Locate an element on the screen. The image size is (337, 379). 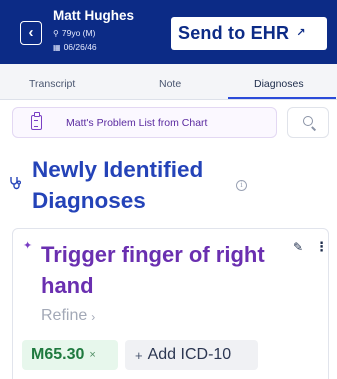
more-options-icon: ⋮ is located at coordinates (321, 247).